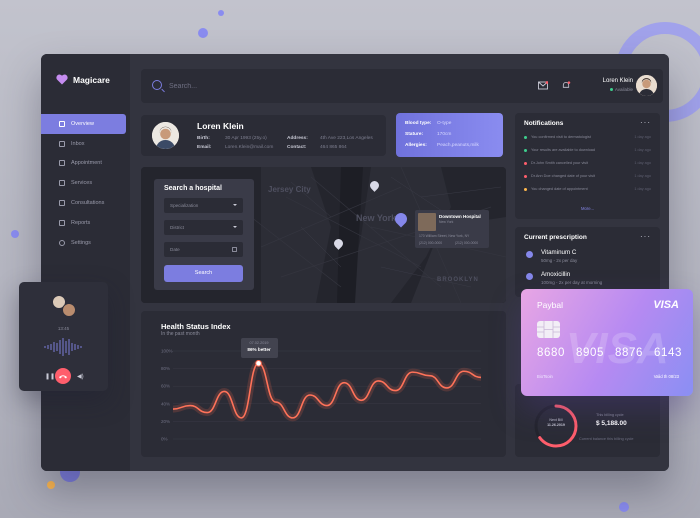 The height and width of the screenshot is (518, 700). I want to click on sidebar-item-inbox: Inbox, so click(85, 144).